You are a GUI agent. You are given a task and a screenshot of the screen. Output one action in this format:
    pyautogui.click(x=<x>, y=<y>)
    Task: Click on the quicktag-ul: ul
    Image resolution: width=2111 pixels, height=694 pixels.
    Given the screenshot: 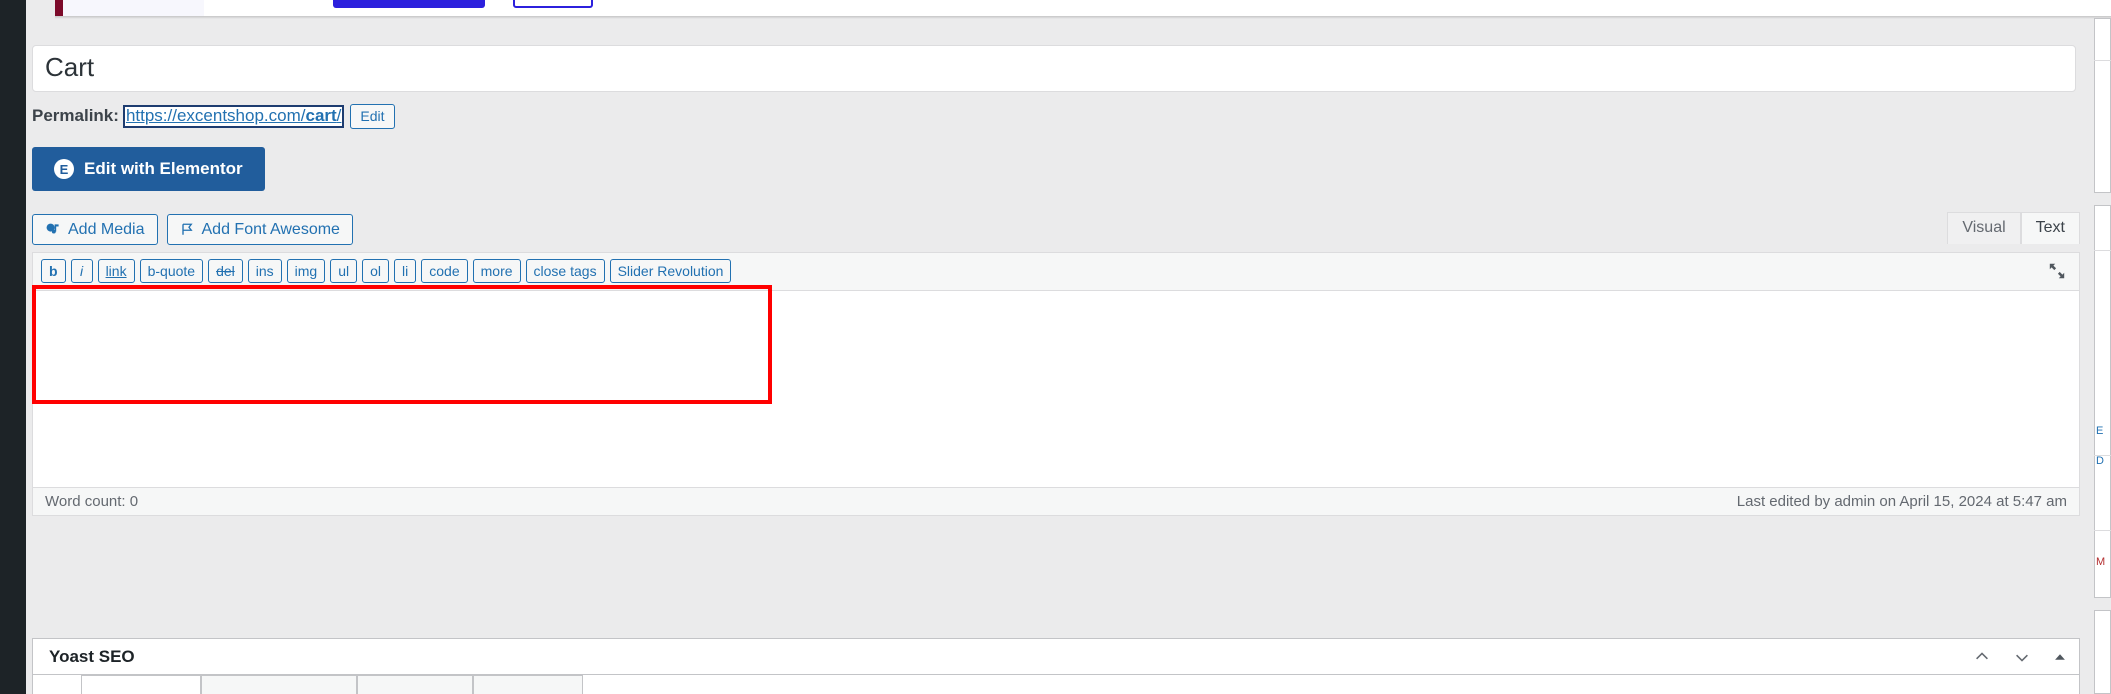 What is the action you would take?
    pyautogui.click(x=344, y=271)
    